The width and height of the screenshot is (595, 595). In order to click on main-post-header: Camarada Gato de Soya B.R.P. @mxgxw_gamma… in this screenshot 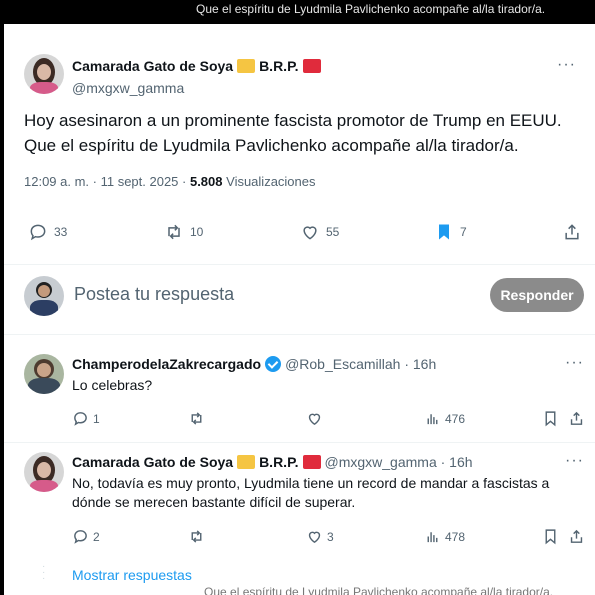, I will do `click(304, 77)`.